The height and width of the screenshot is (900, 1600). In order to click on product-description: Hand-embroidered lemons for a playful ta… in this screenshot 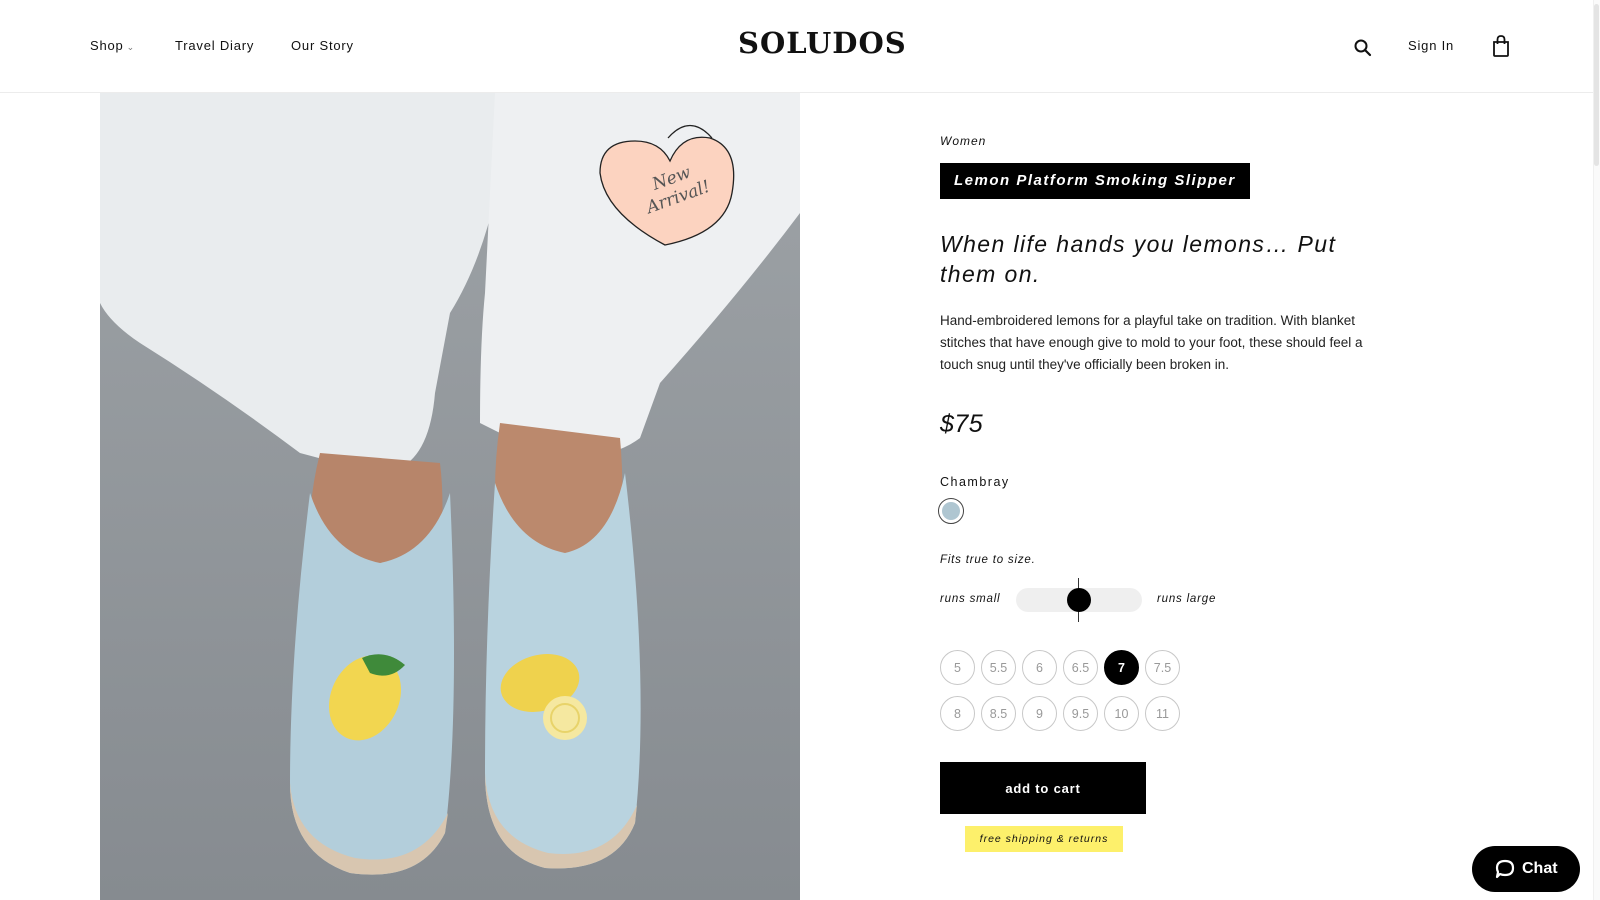, I will do `click(1151, 342)`.